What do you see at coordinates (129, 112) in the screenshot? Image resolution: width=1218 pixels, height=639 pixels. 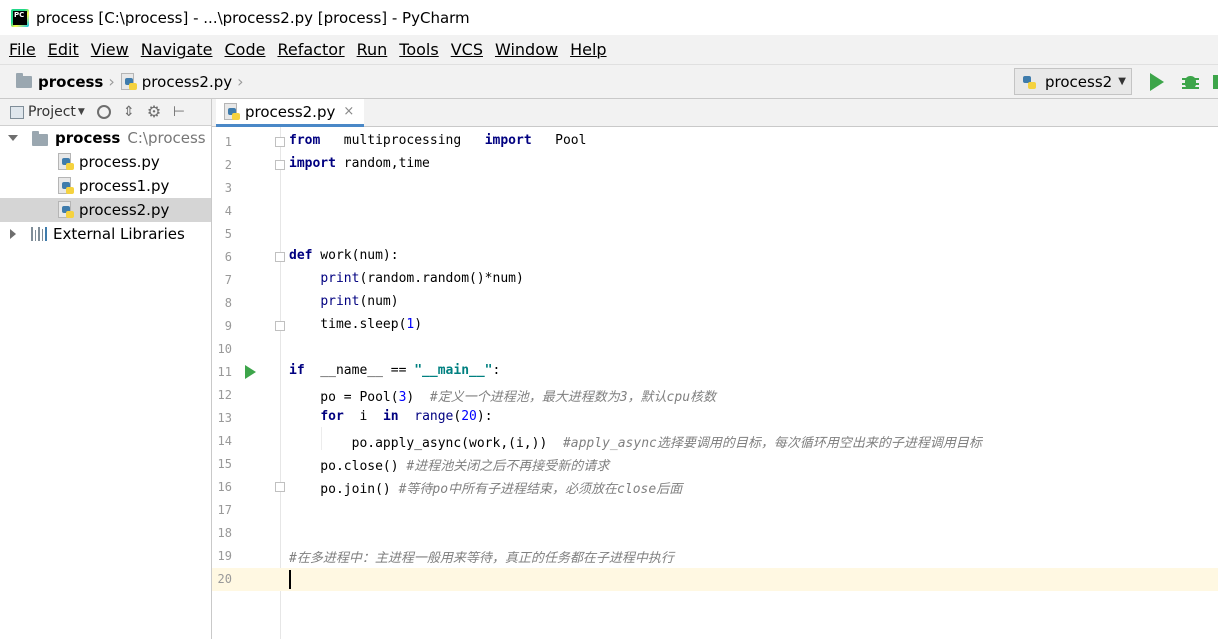 I see `collapse-all-icon: ⇕` at bounding box center [129, 112].